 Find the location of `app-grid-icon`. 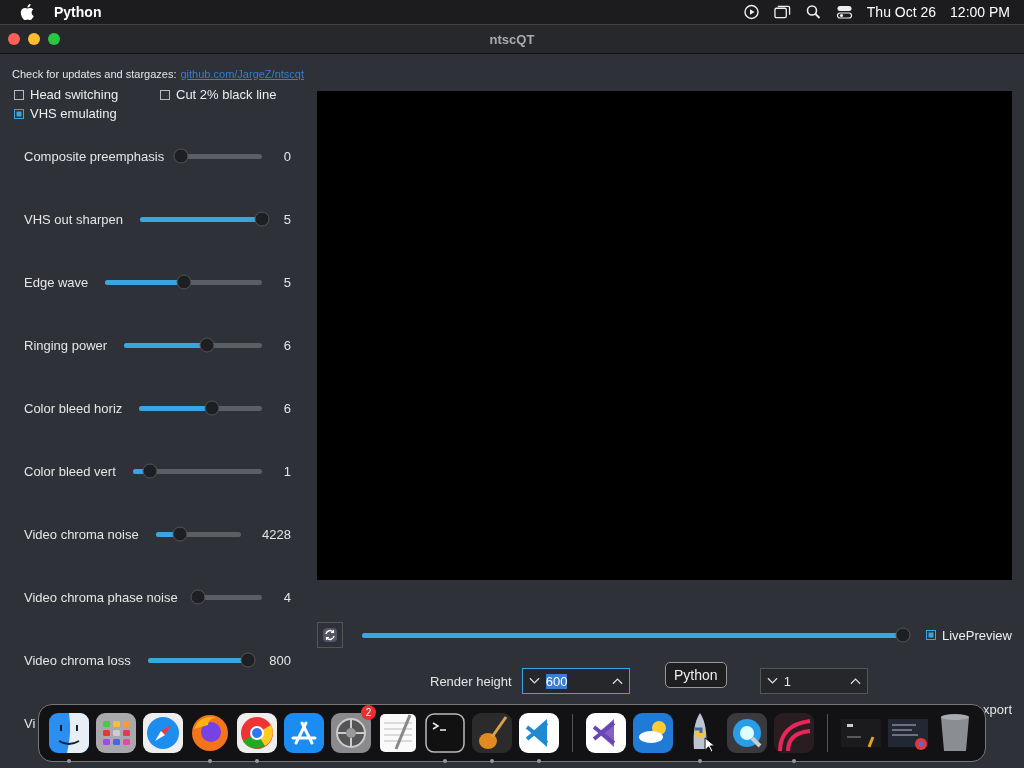

app-grid-icon is located at coordinates (116, 733).